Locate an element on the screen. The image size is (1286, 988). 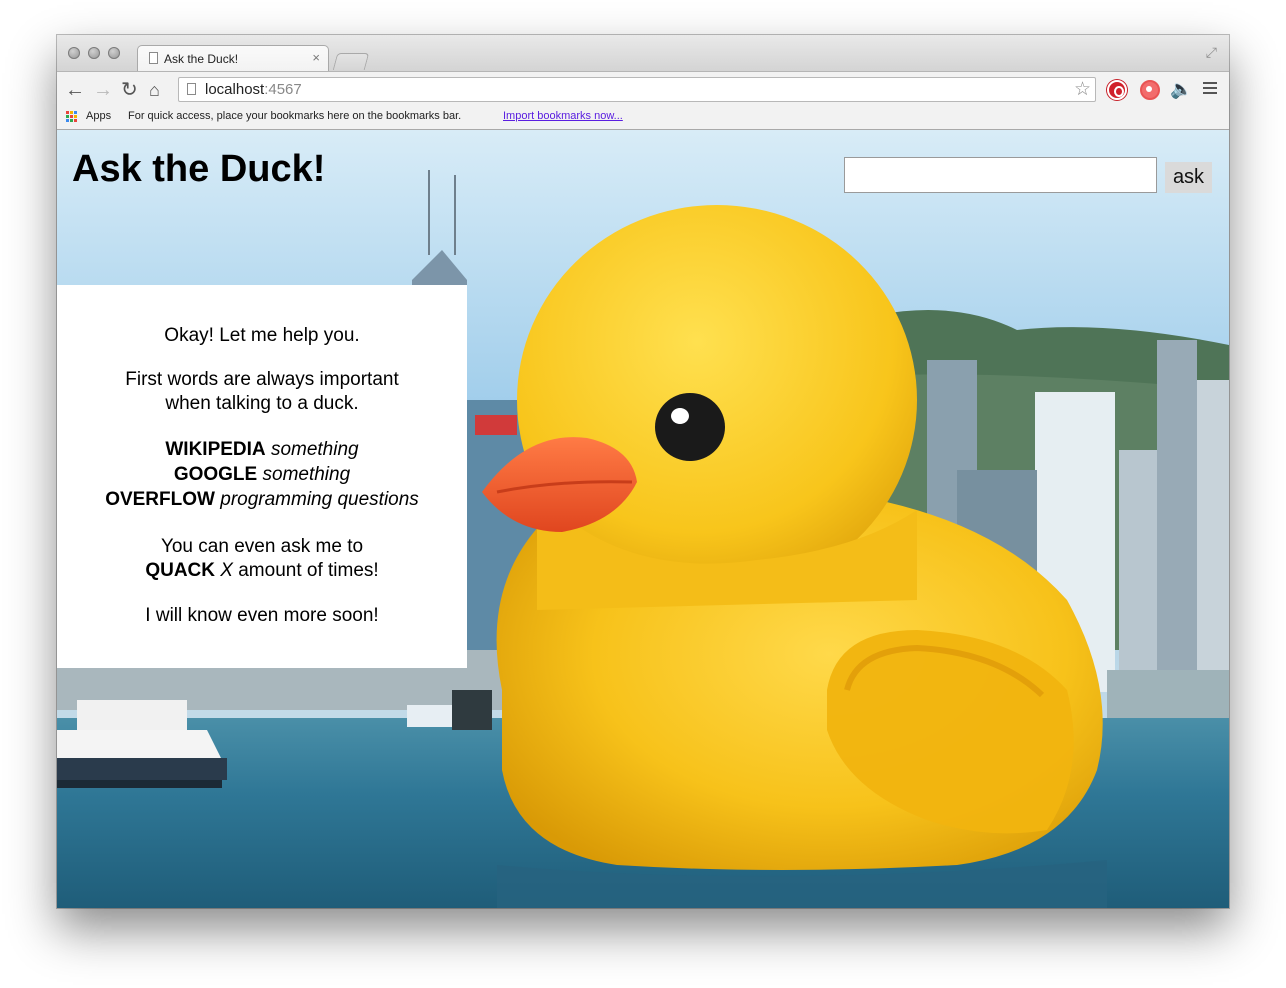
quack-rest: amount of times! is located at coordinates (308, 570).